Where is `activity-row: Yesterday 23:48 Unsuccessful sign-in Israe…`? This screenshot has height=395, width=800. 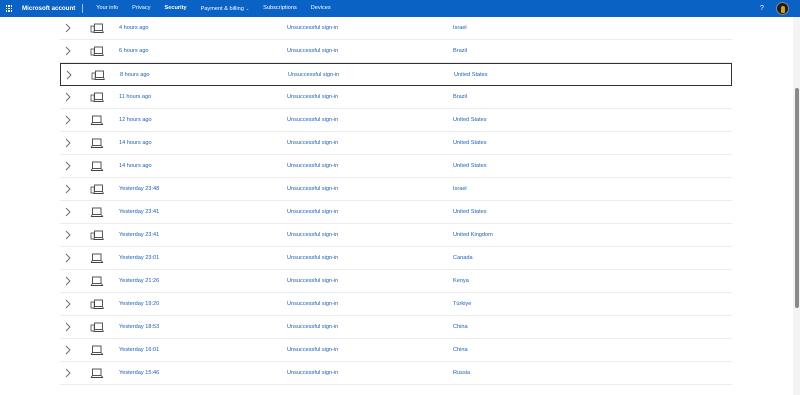
activity-row: Yesterday 23:48 Unsuccessful sign-in Israe… is located at coordinates (396, 189).